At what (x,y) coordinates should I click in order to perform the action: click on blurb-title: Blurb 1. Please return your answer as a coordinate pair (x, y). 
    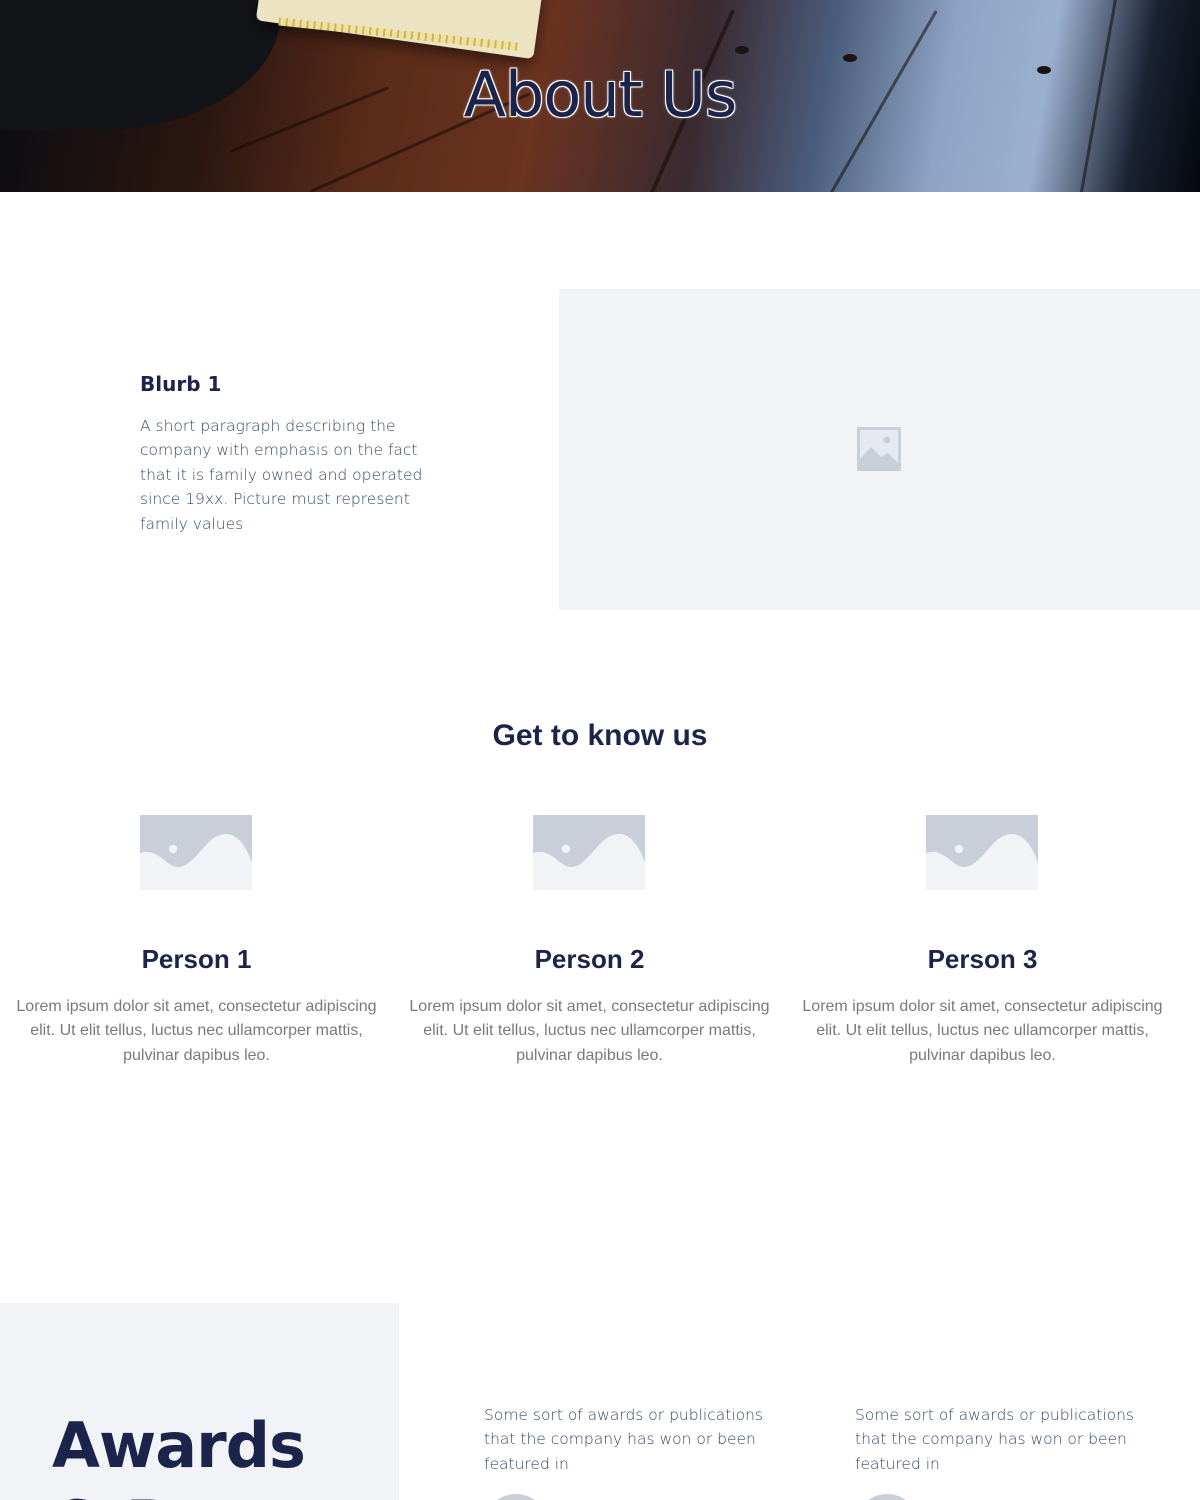
    Looking at the image, I should click on (181, 384).